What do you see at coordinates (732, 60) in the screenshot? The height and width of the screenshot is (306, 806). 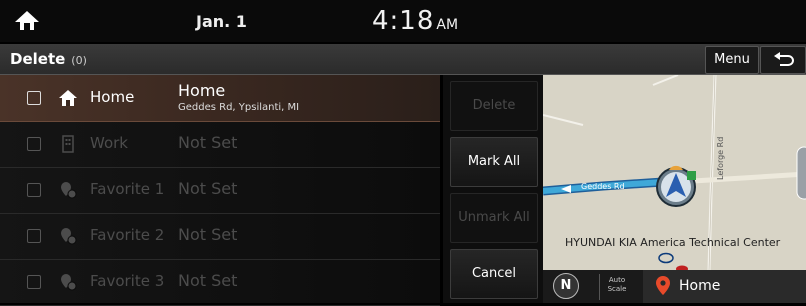 I see `menu-button: Menu` at bounding box center [732, 60].